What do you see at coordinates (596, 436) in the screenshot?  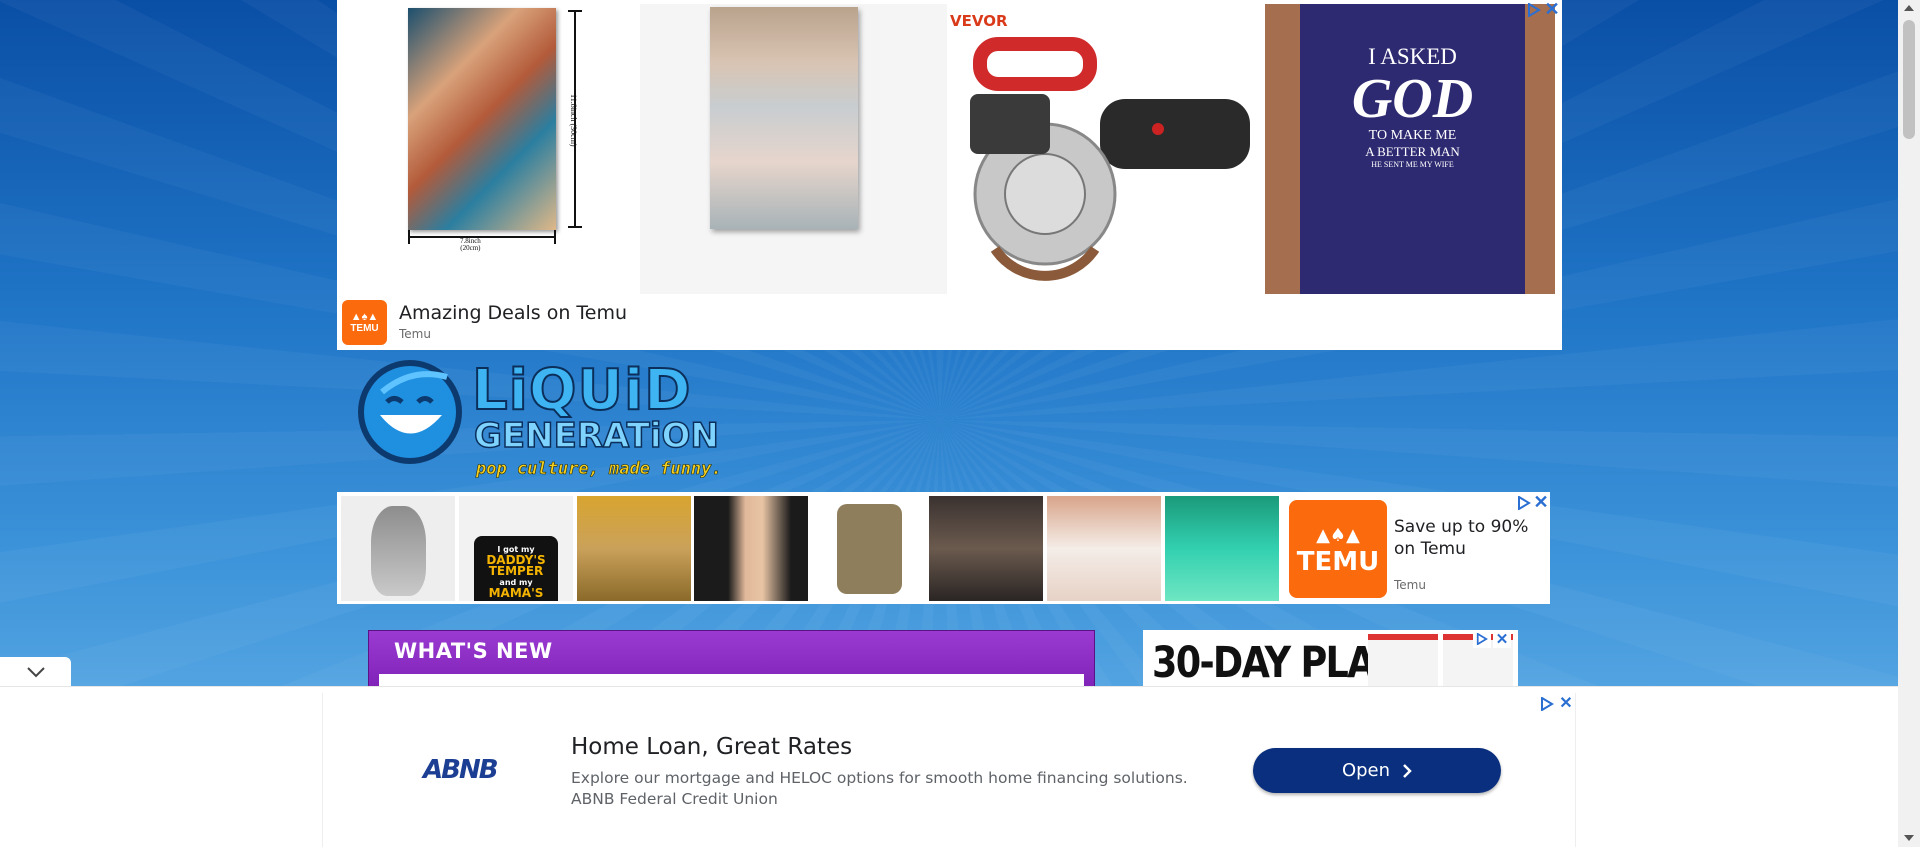 I see `logo-text-generation: GENERATiON` at bounding box center [596, 436].